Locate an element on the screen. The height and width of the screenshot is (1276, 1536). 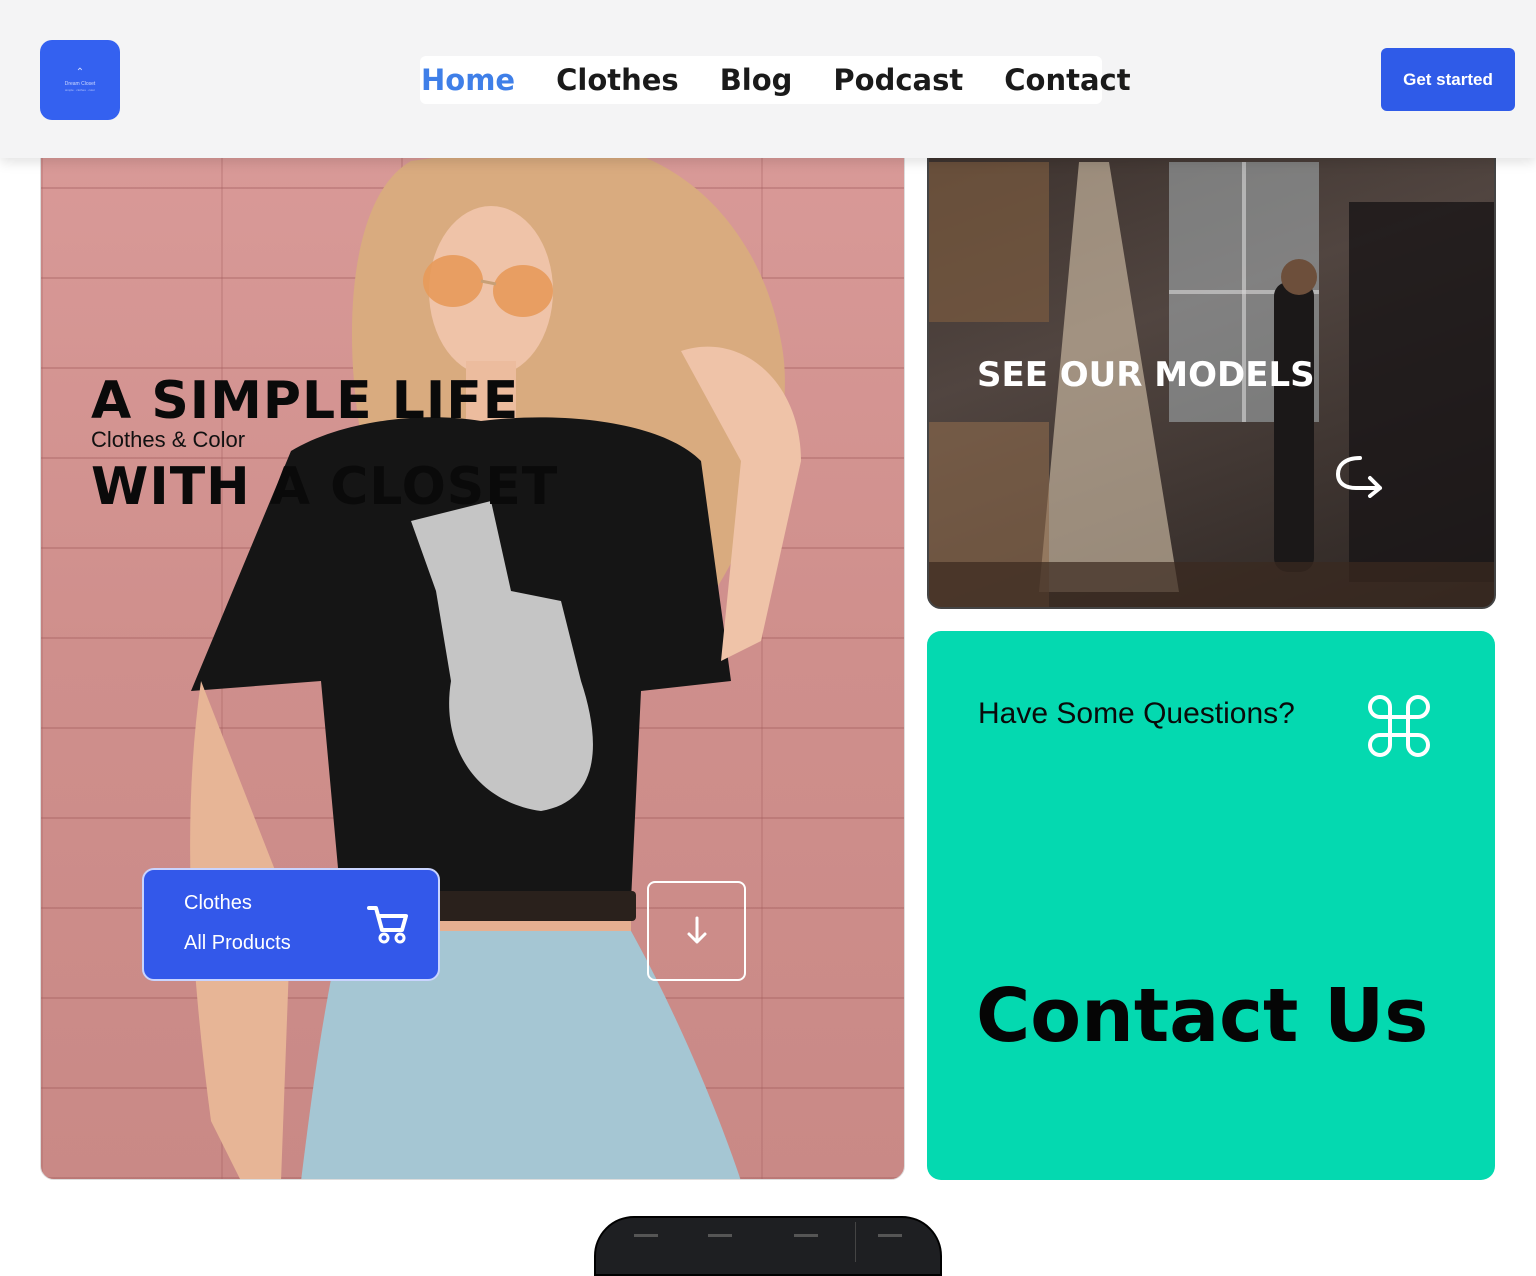
arrow-return-icon is located at coordinates (1359, 477).